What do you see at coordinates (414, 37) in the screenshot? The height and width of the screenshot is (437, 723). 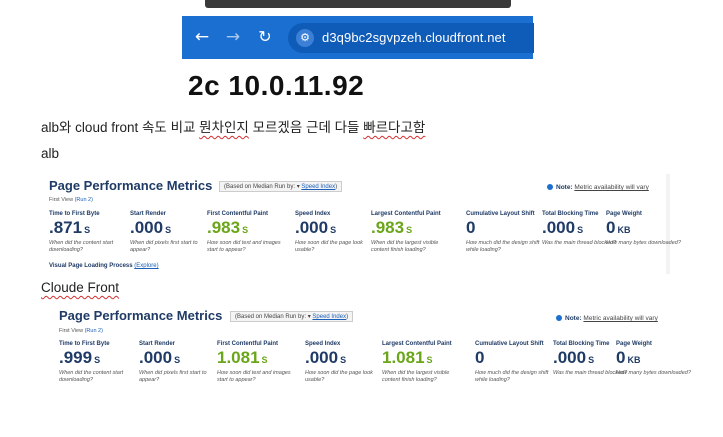 I see `url-text: d3q9bc2sgvpzeh.cloudfront.net` at bounding box center [414, 37].